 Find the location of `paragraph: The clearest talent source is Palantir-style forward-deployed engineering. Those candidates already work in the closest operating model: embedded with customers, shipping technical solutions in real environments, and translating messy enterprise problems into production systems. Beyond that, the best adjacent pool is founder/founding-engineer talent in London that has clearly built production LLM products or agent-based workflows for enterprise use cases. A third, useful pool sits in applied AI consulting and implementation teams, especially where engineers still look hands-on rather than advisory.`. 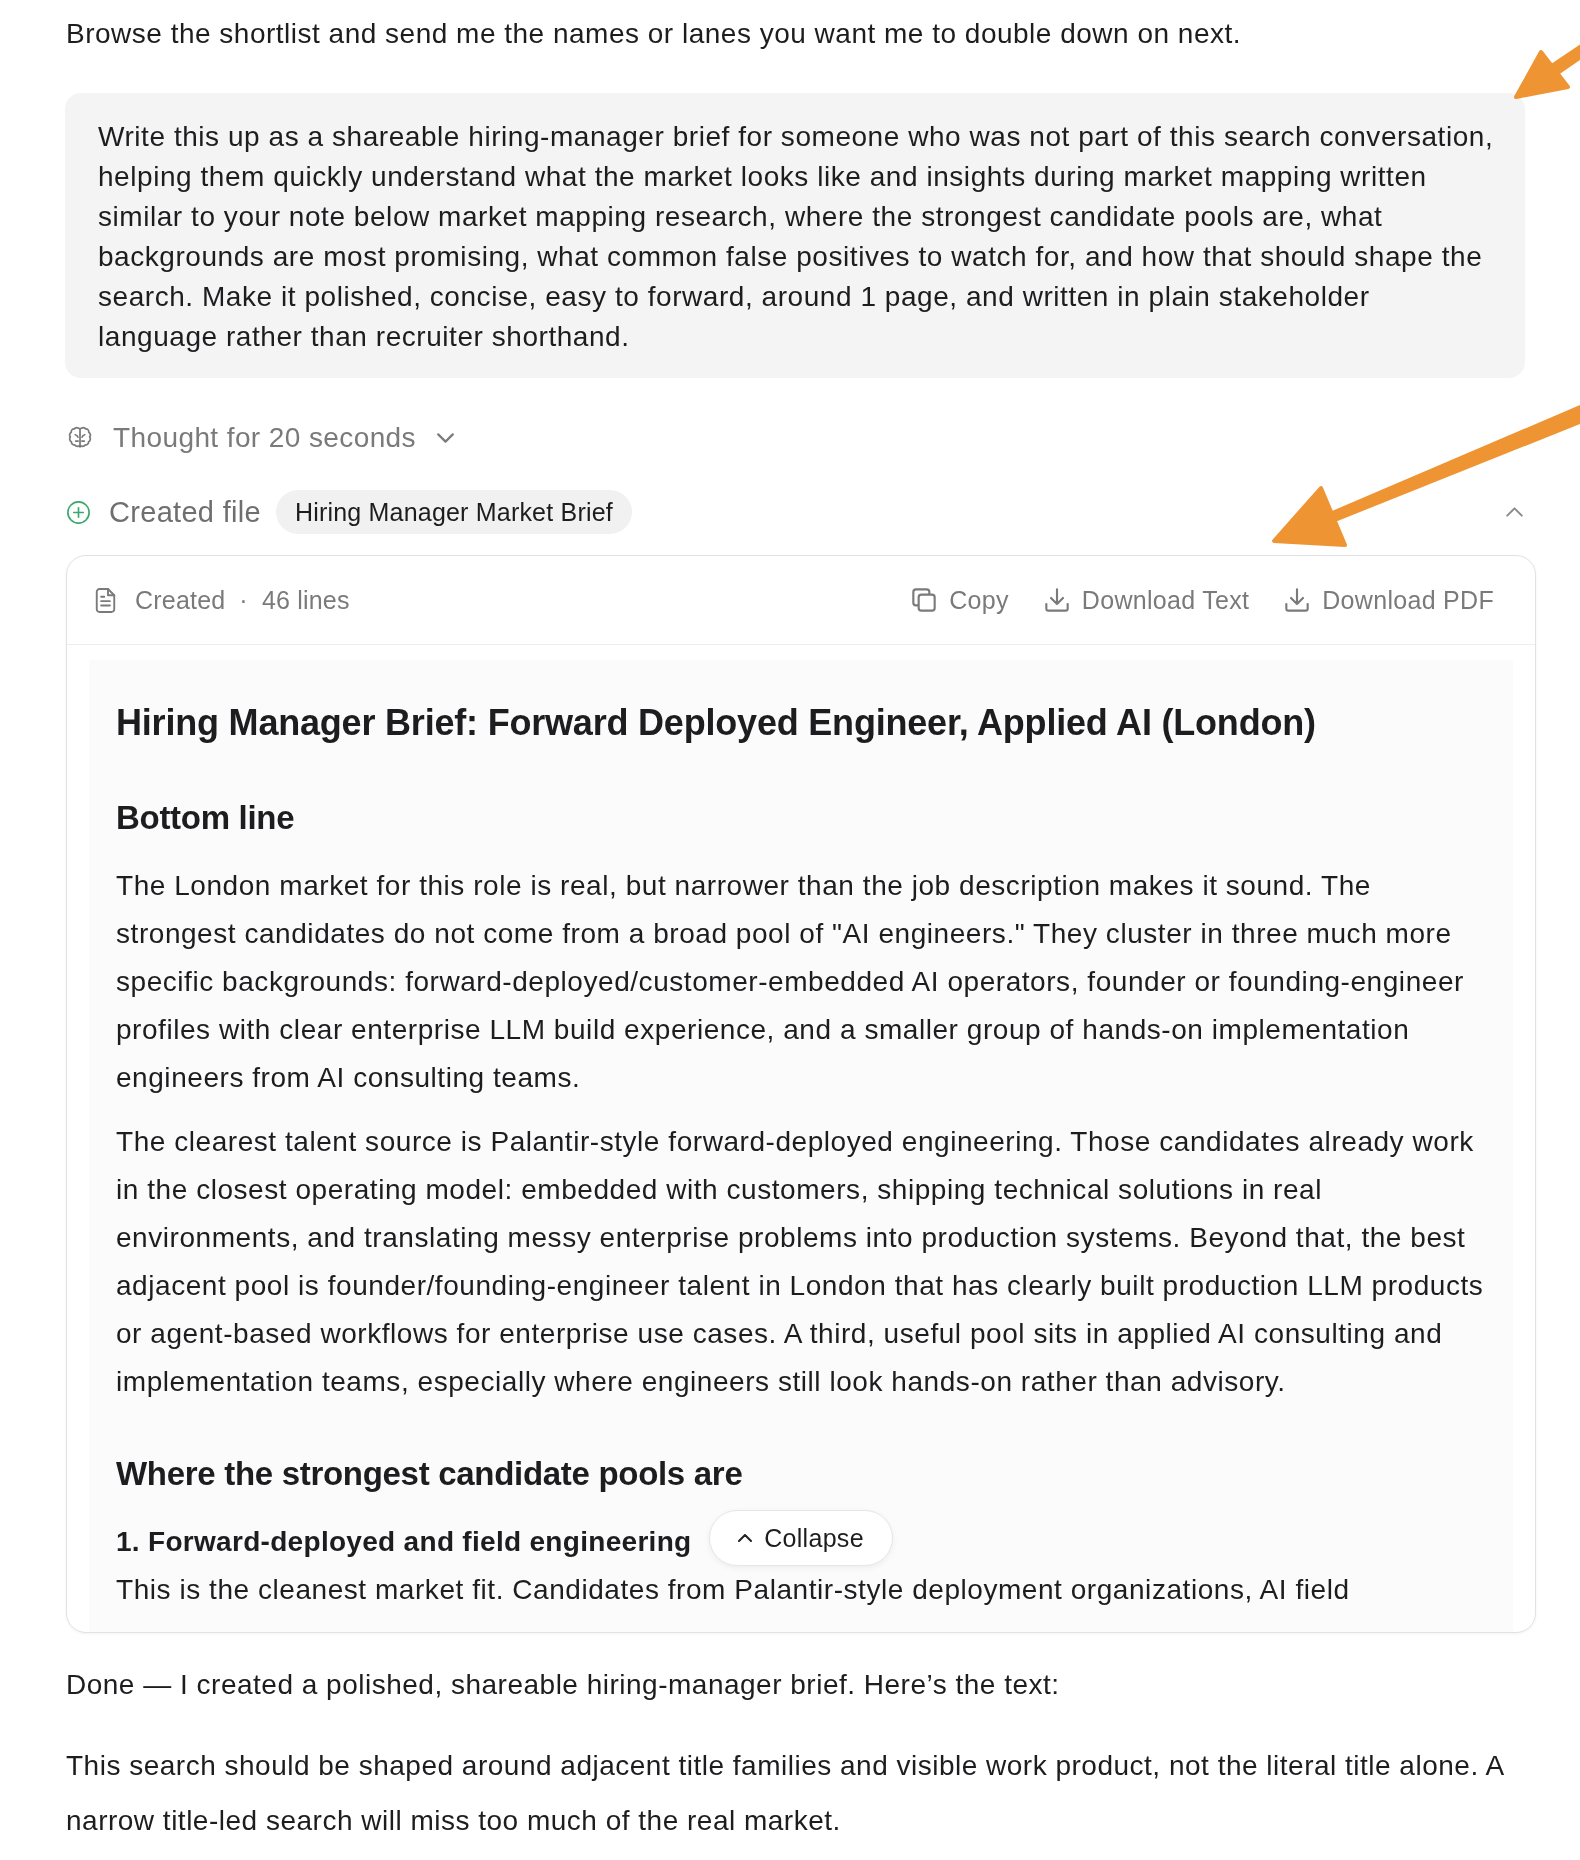

paragraph: The clearest talent source is Palantir-style forward-deployed engineering. Those candidates already work in the closest operating model: embedded with customers, shipping technical solutions in real environments, and translating messy enterprise problems into production systems. Beyond that, the best adjacent pool is founder/founding-engineer talent in London that has clearly built production LLM products or agent-based workflows for enterprise use cases. A third, useful pool sits in applied AI consulting and implementation teams, especially where engineers still look hands-on rather than advisory. is located at coordinates (800, 1262).